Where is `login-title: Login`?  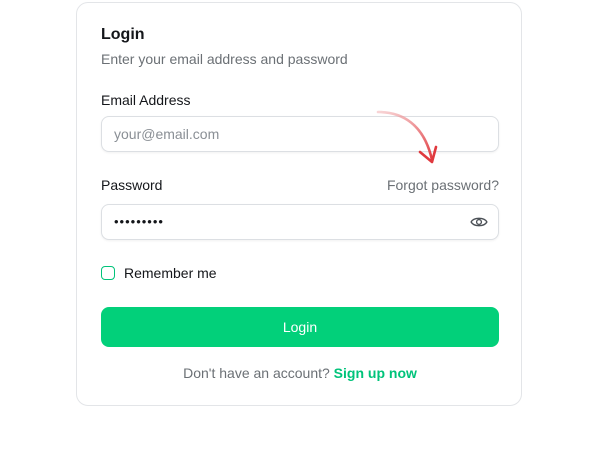 login-title: Login is located at coordinates (123, 34).